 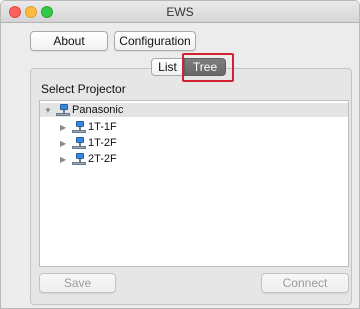 What do you see at coordinates (49, 110) in the screenshot?
I see `triangle-down-icon: ▼` at bounding box center [49, 110].